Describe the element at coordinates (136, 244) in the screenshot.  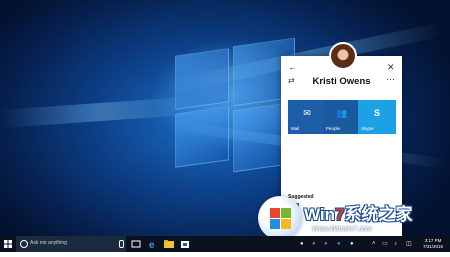
I see `task-view-icon` at that location.